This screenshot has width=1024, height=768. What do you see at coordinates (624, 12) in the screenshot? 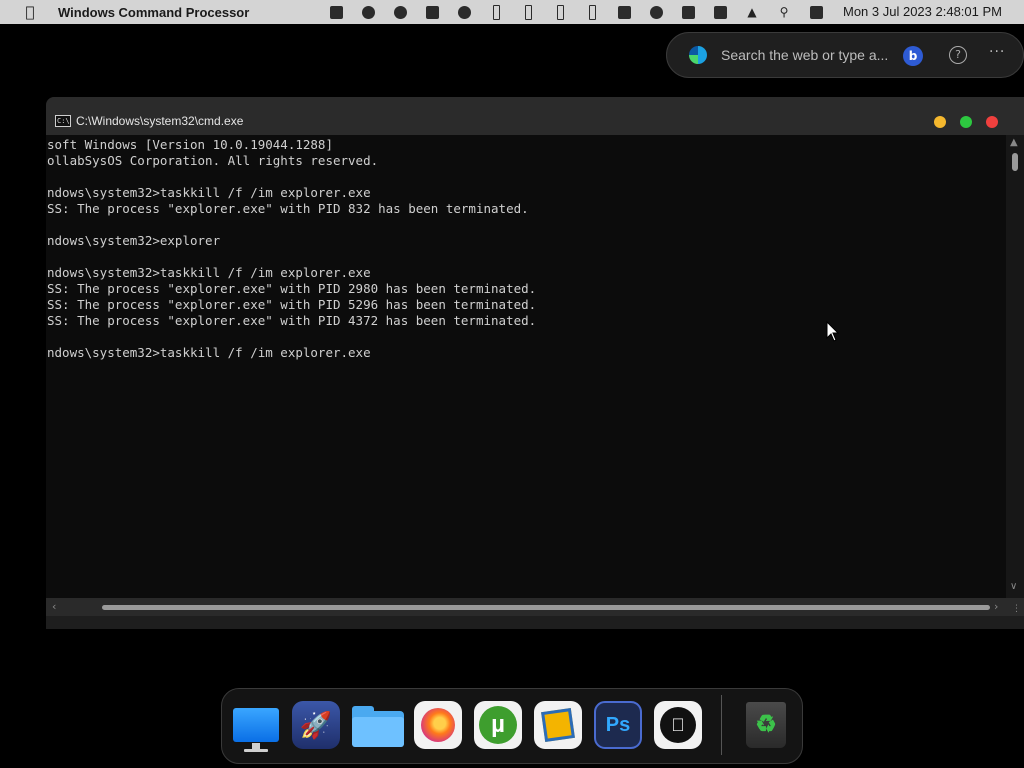
I see `sidebar-icon` at bounding box center [624, 12].